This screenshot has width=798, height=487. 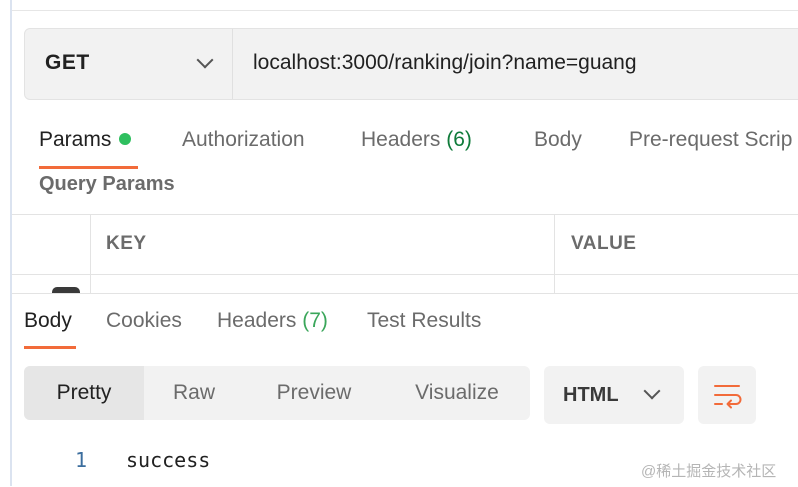 What do you see at coordinates (315, 320) in the screenshot?
I see `tab-count: (7)` at bounding box center [315, 320].